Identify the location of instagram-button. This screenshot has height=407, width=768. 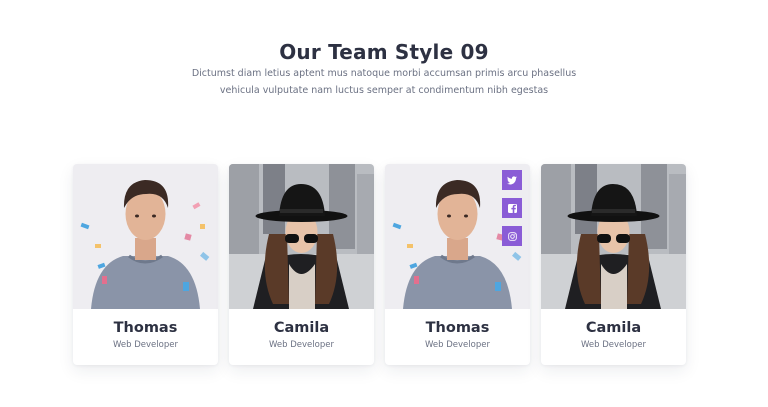
(512, 236).